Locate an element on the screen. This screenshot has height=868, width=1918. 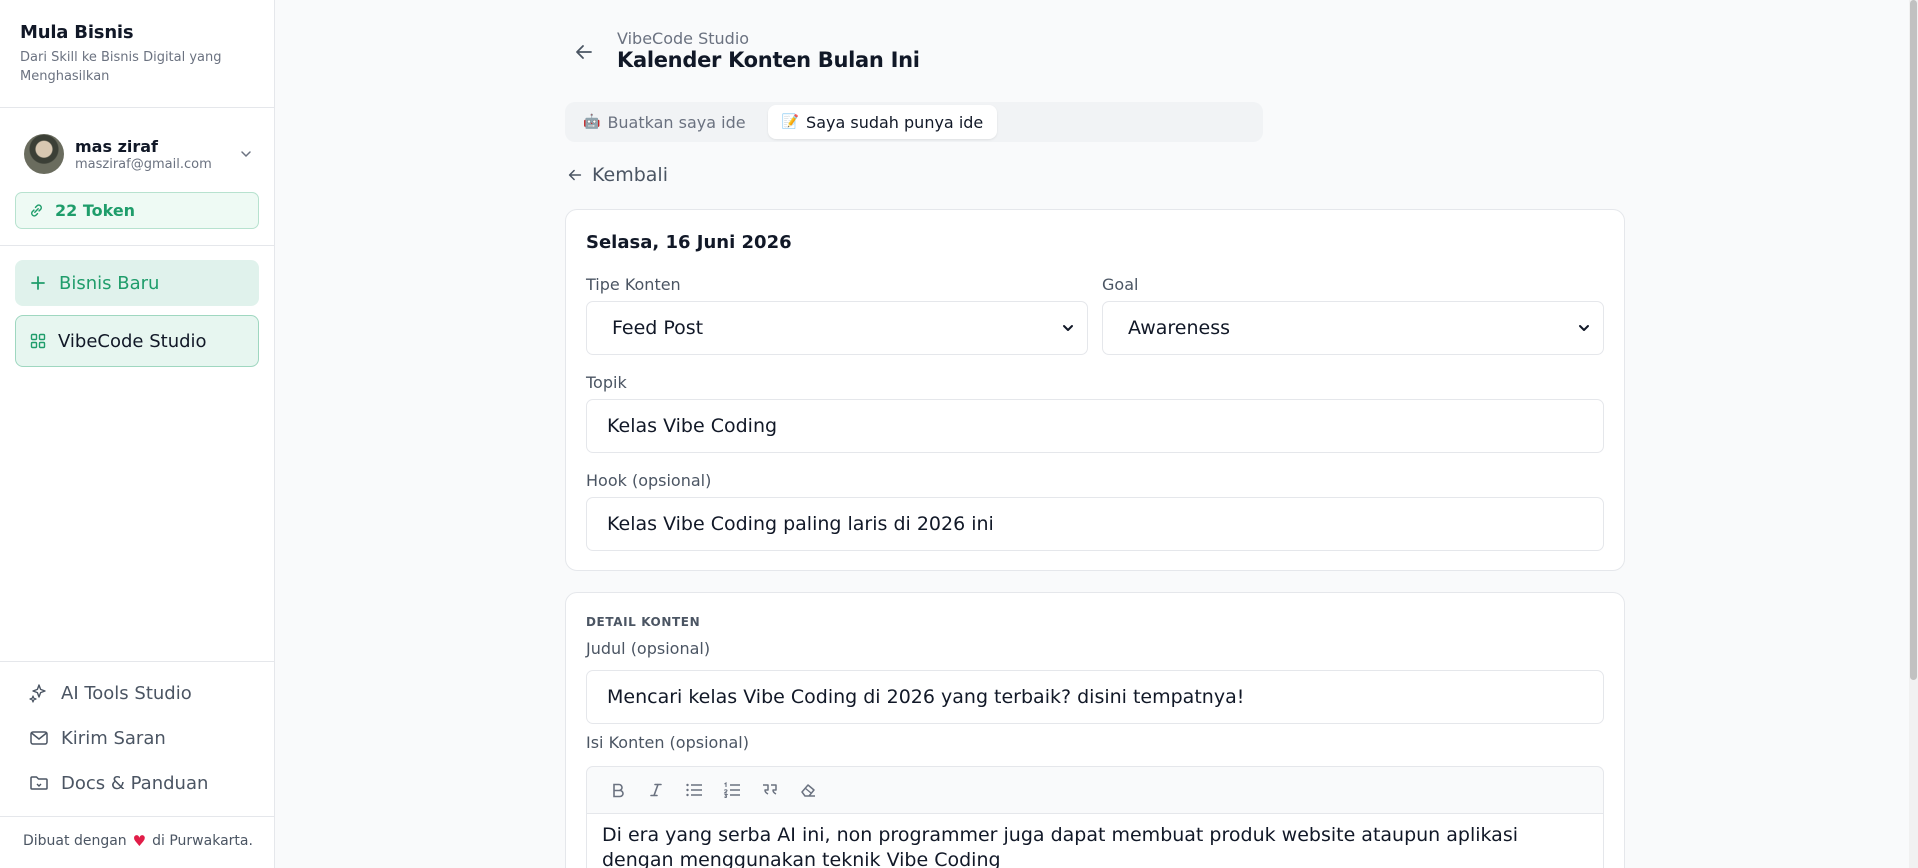
topic-label: Topik is located at coordinates (606, 382).